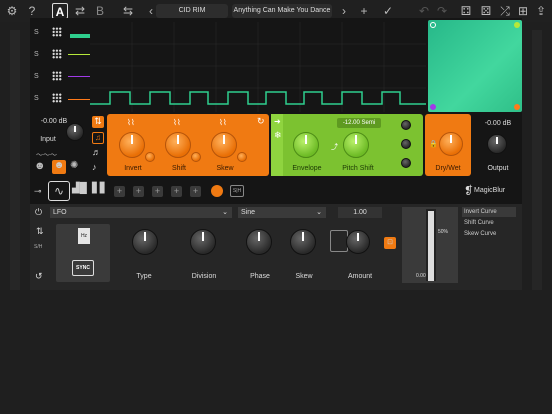 The width and height of the screenshot is (552, 414). What do you see at coordinates (75, 132) in the screenshot?
I see `input-knob` at bounding box center [75, 132].